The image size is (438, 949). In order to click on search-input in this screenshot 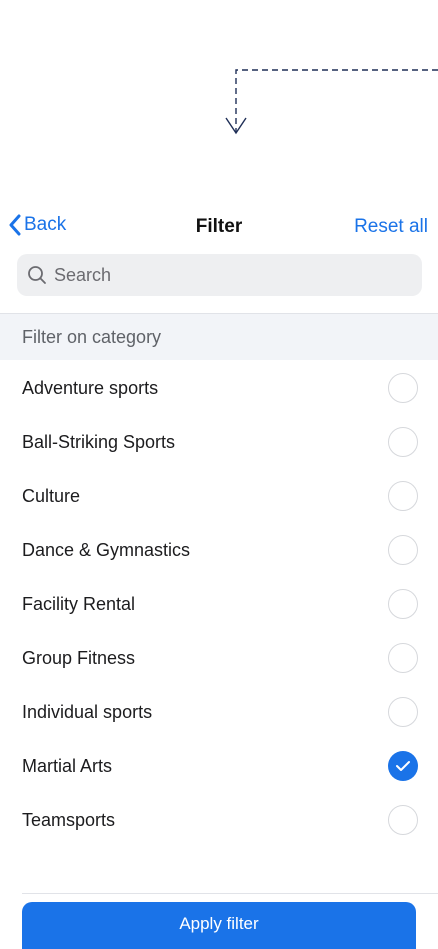, I will do `click(229, 275)`.